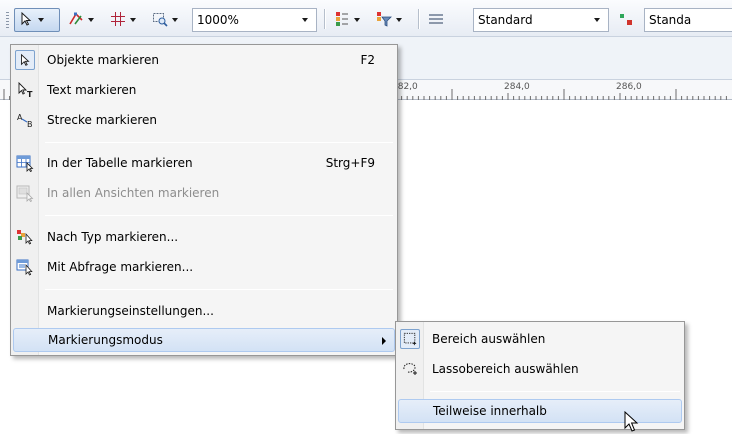 The image size is (732, 434). What do you see at coordinates (218, 20) in the screenshot?
I see `zoom-level-value: 1000%` at bounding box center [218, 20].